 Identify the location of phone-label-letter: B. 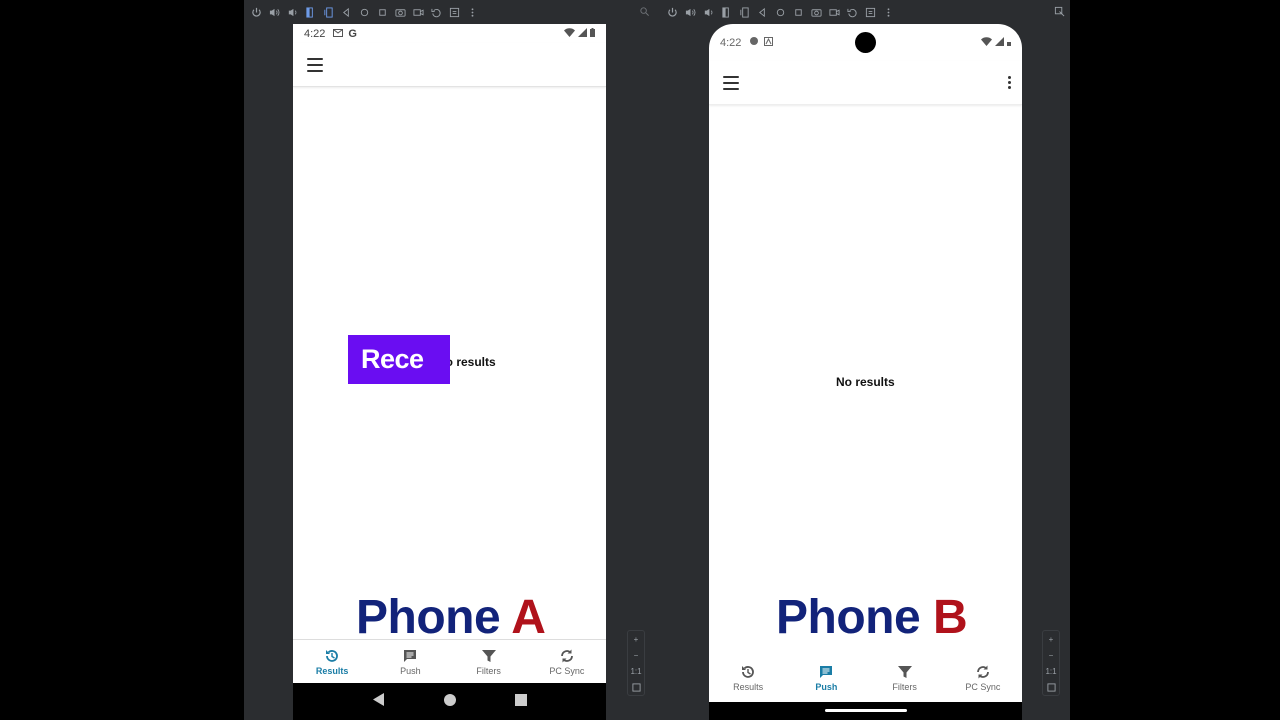
(950, 617).